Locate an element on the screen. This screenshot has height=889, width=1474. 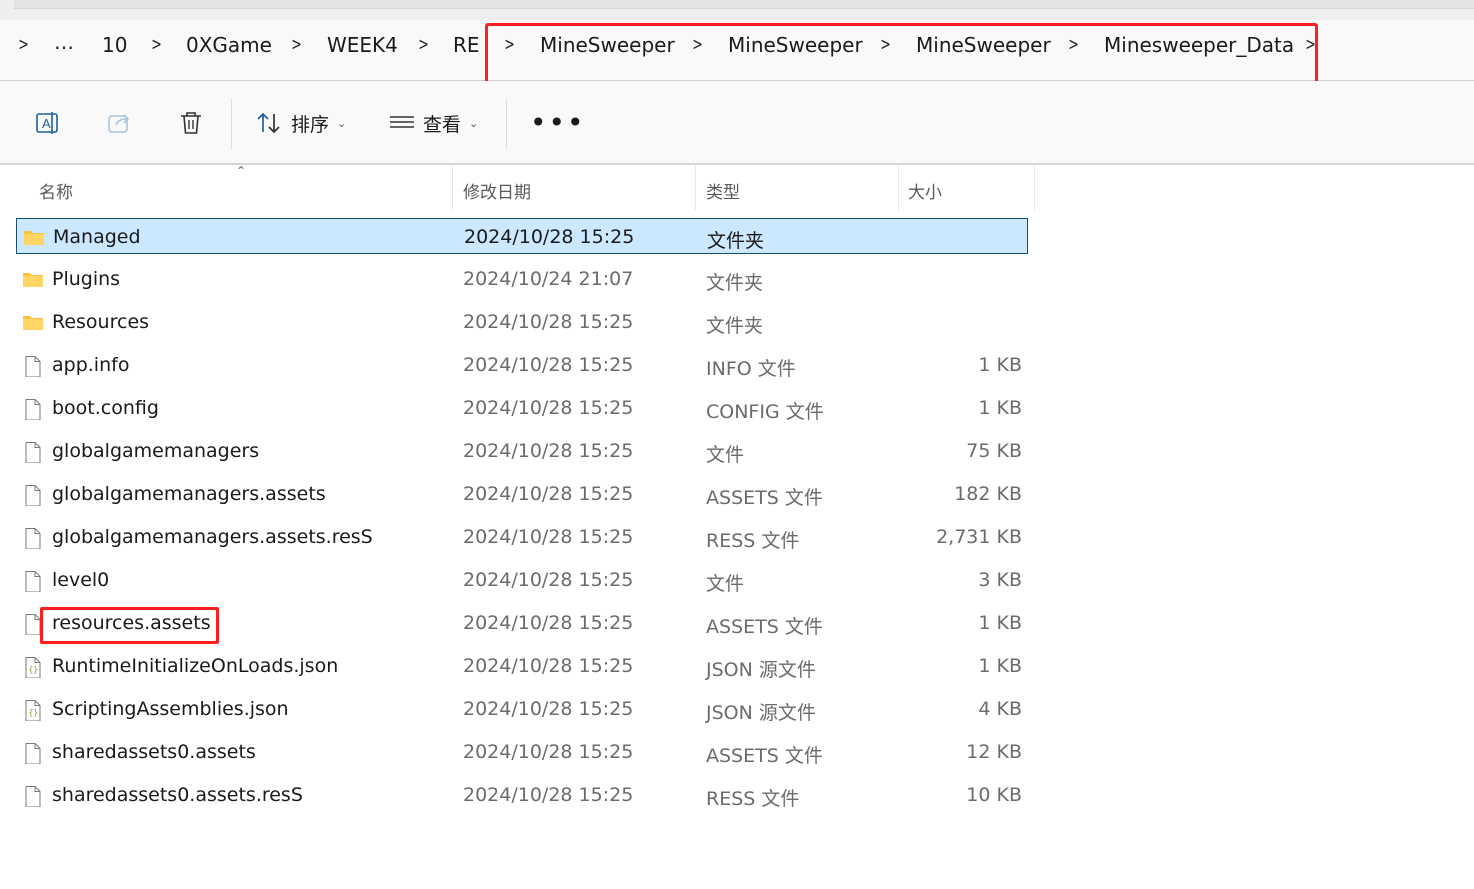
file-size: 182 KB is located at coordinates (988, 494).